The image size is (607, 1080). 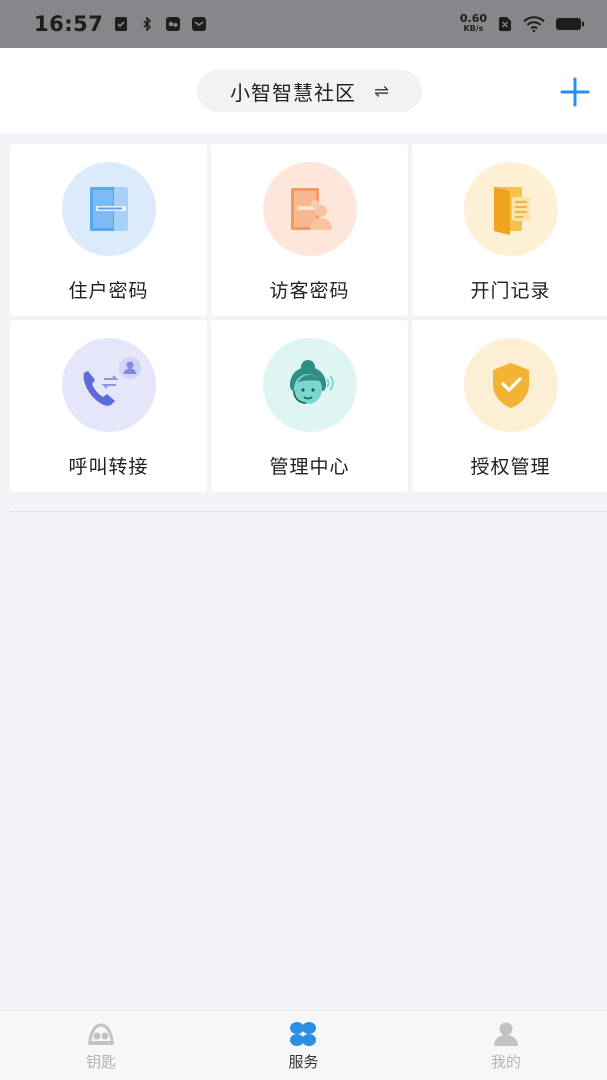 I want to click on service-tile-authorization: 授权管理, so click(x=509, y=406).